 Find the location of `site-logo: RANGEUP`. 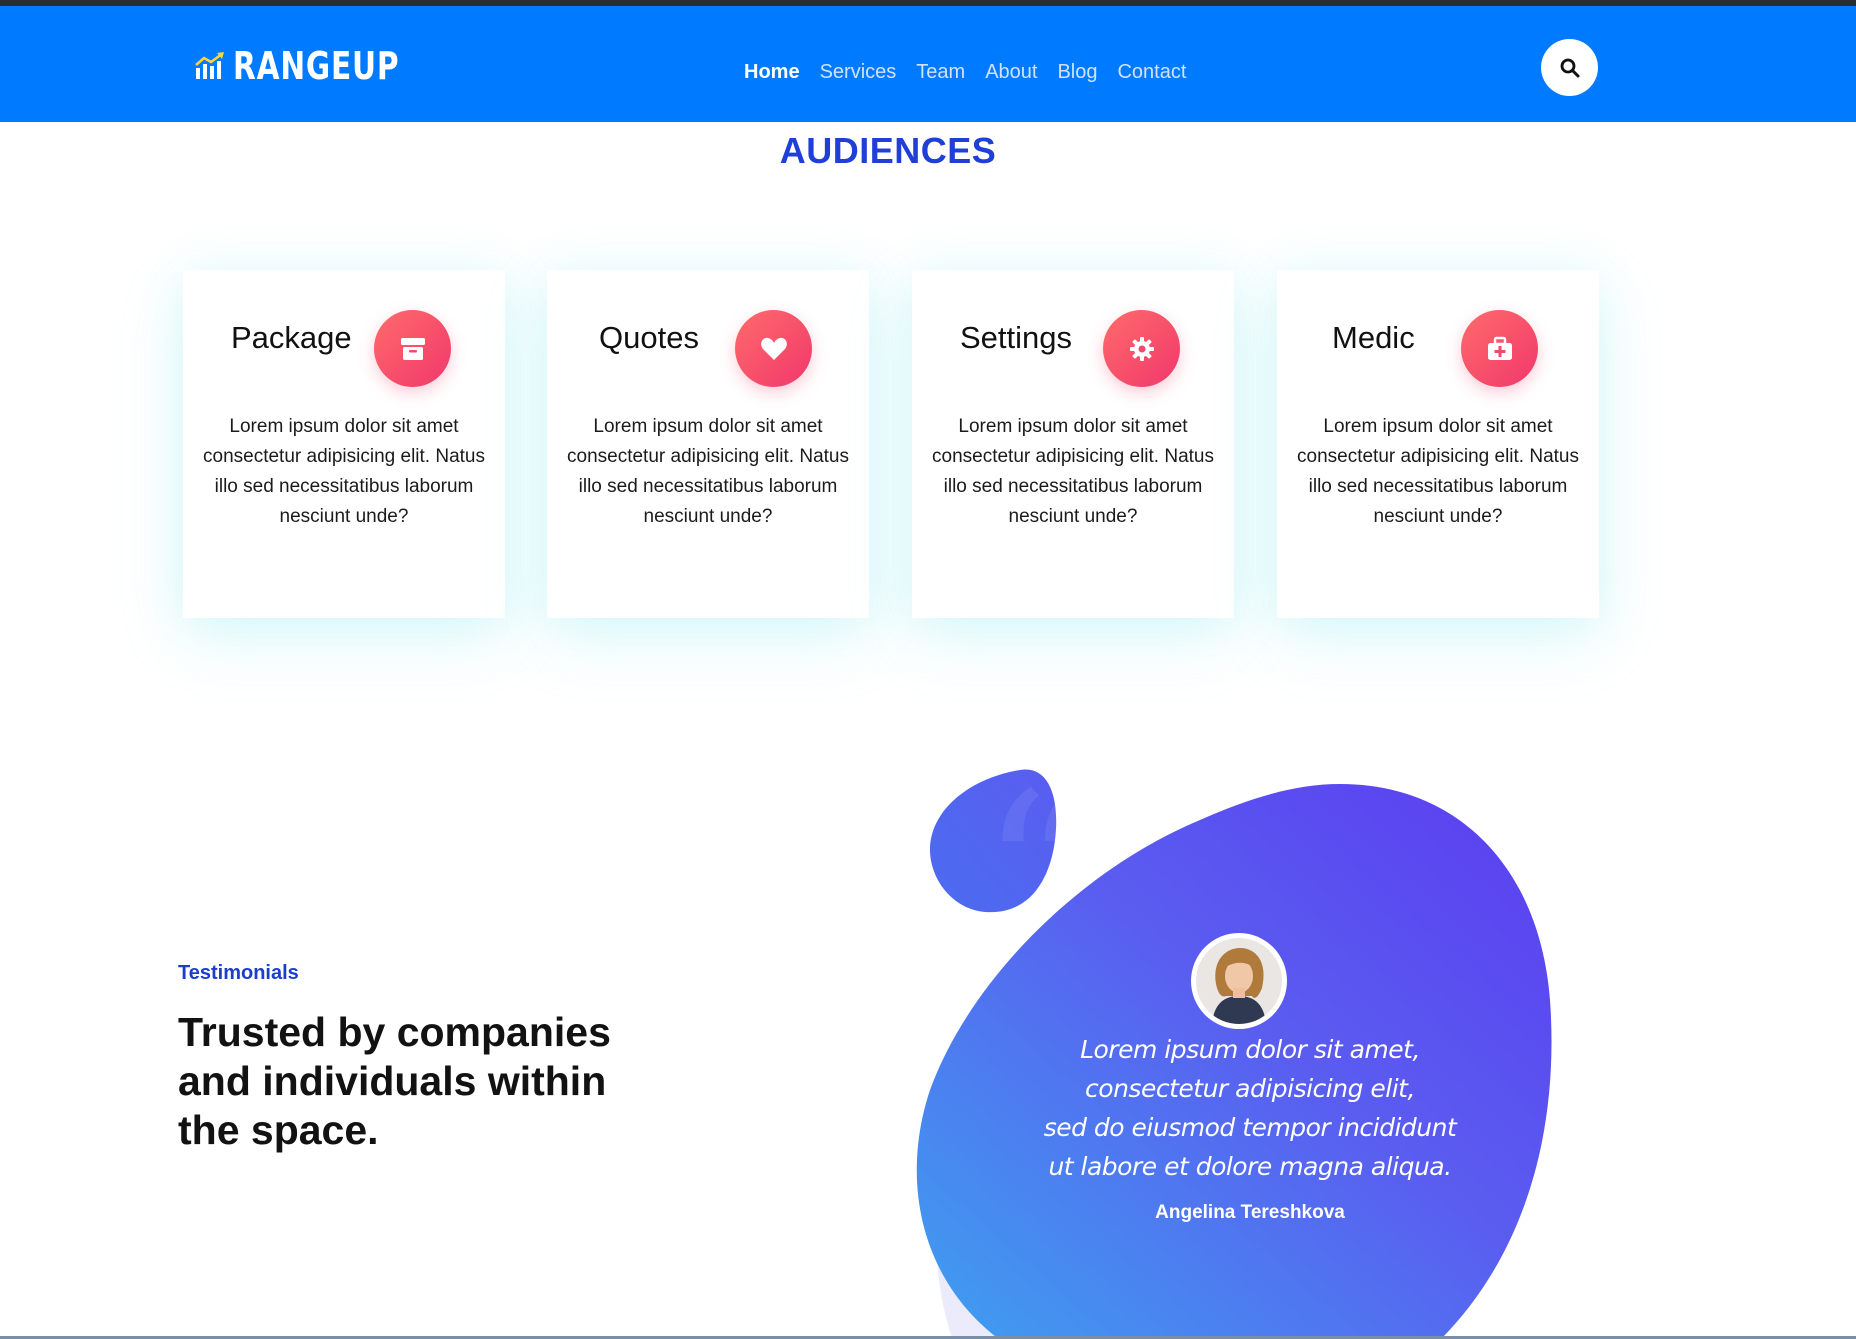

site-logo: RANGEUP is located at coordinates (320, 66).